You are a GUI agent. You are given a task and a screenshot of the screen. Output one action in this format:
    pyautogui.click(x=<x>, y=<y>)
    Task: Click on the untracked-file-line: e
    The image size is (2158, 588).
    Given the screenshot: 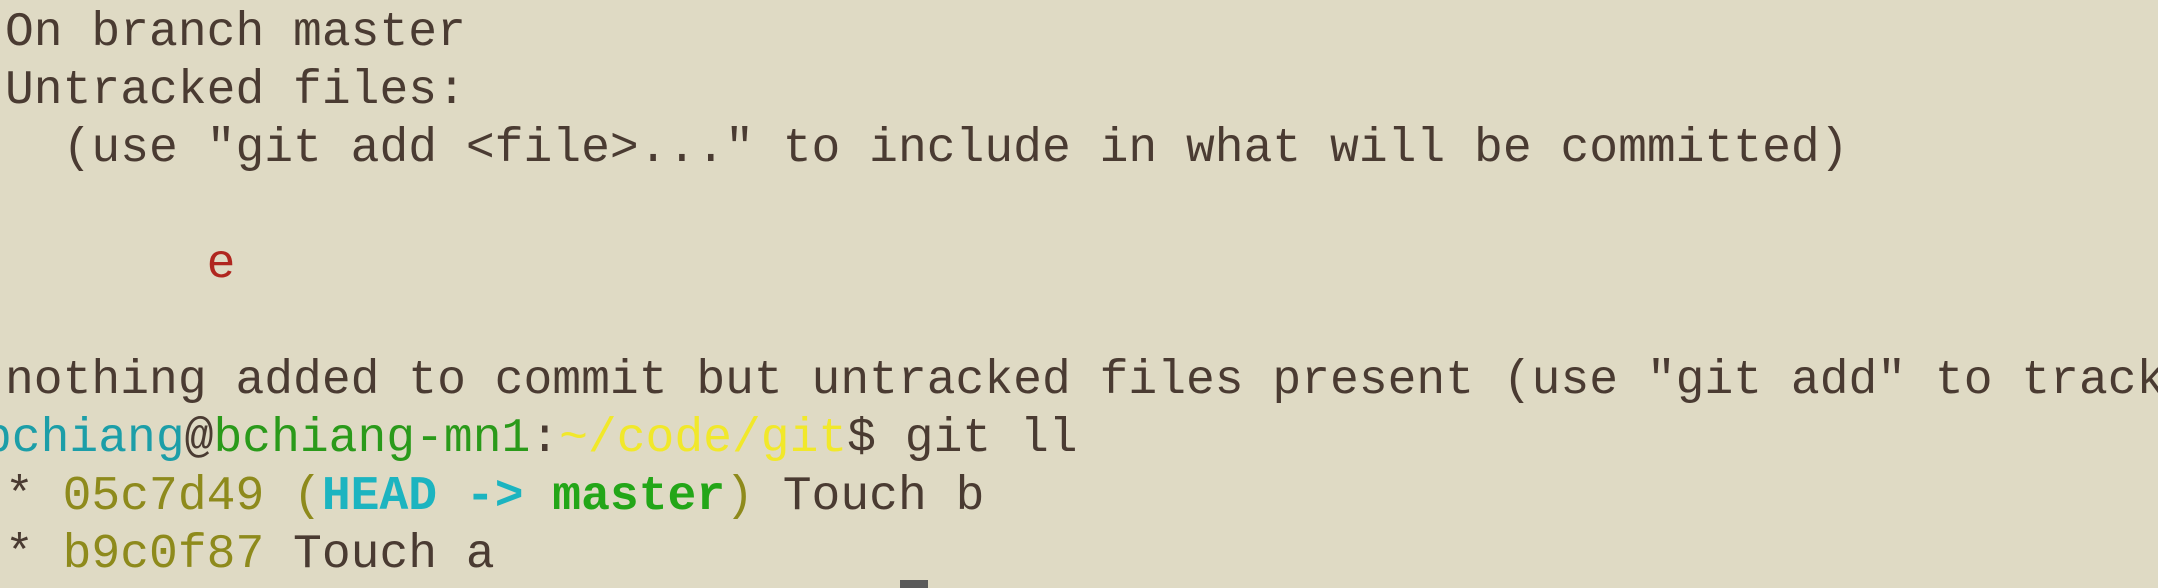 What is the action you would take?
    pyautogui.click(x=120, y=265)
    